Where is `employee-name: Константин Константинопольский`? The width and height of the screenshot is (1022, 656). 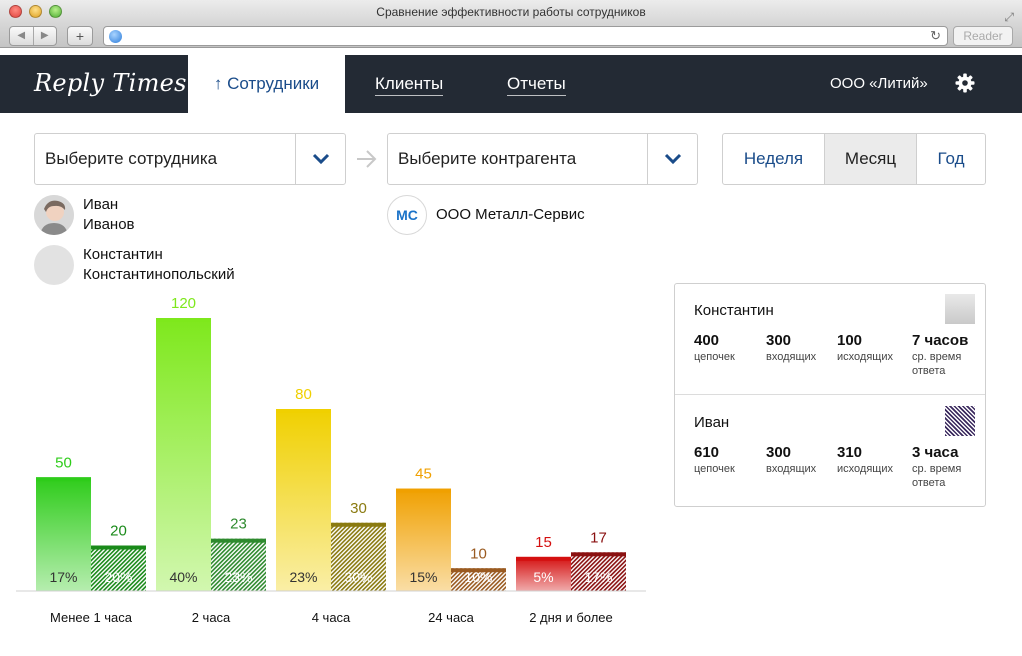
employee-name: Константин Константинопольский is located at coordinates (203, 265).